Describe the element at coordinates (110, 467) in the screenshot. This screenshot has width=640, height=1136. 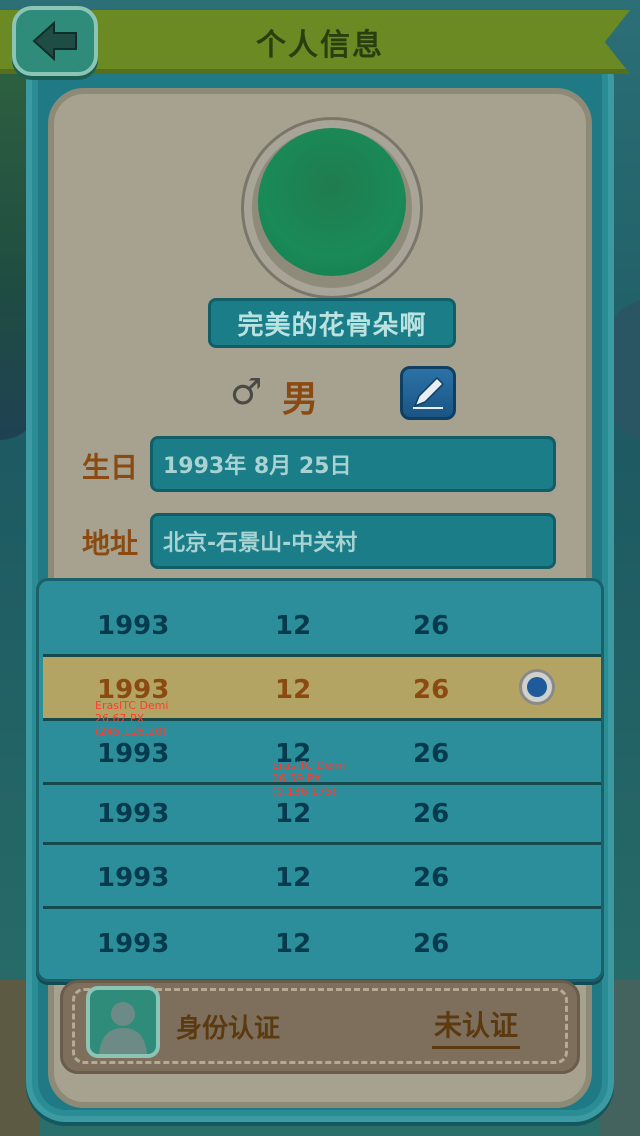
I see `birthday-label: 生日` at that location.